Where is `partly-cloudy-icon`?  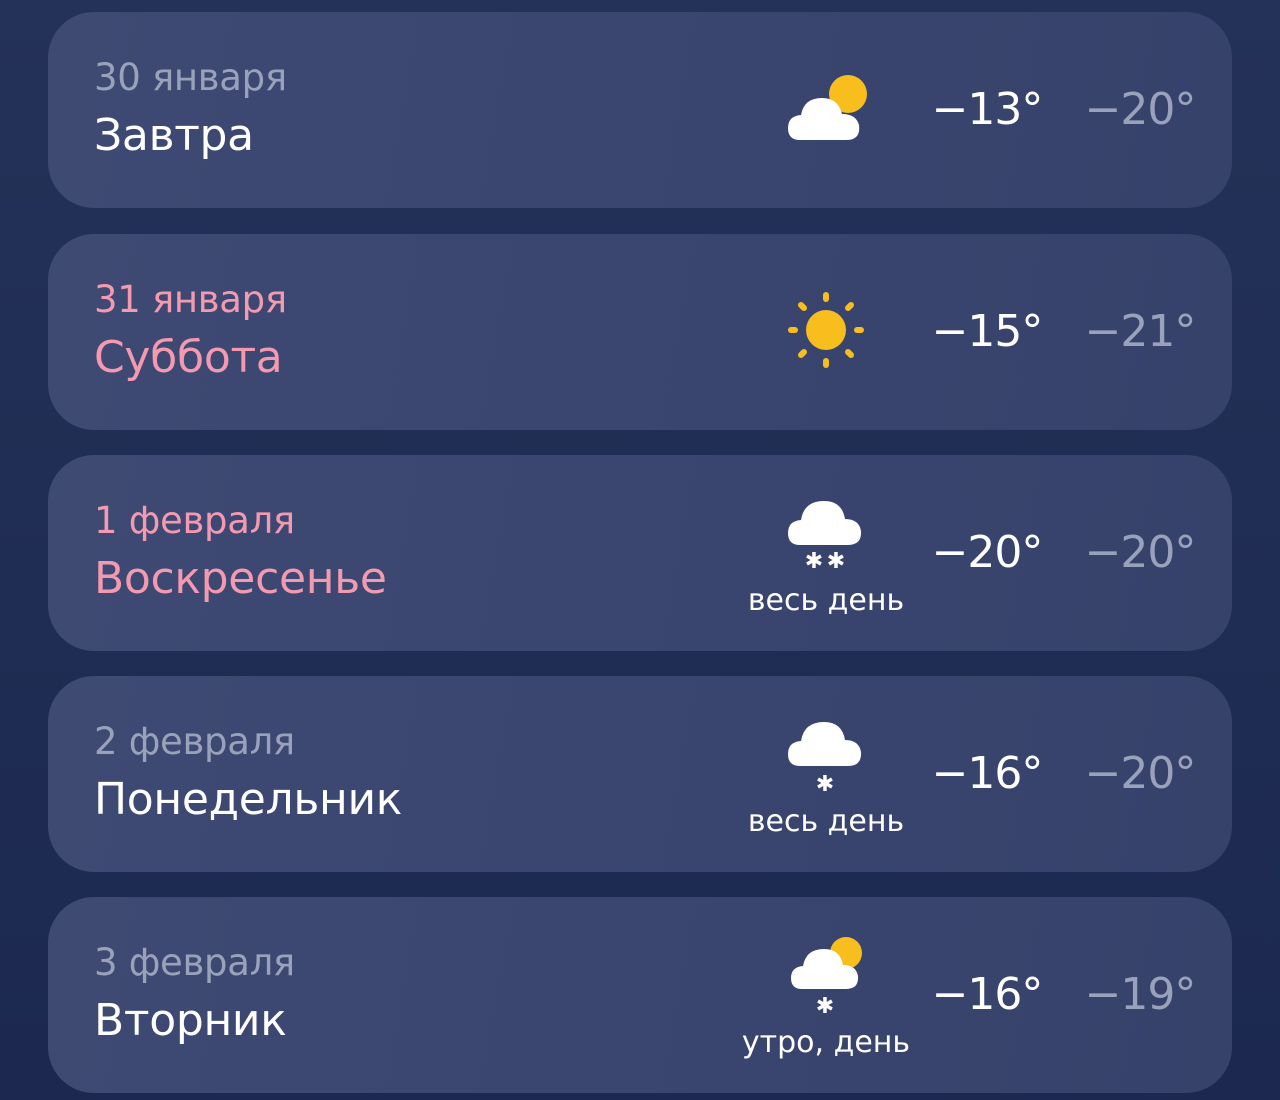 partly-cloudy-icon is located at coordinates (826, 110).